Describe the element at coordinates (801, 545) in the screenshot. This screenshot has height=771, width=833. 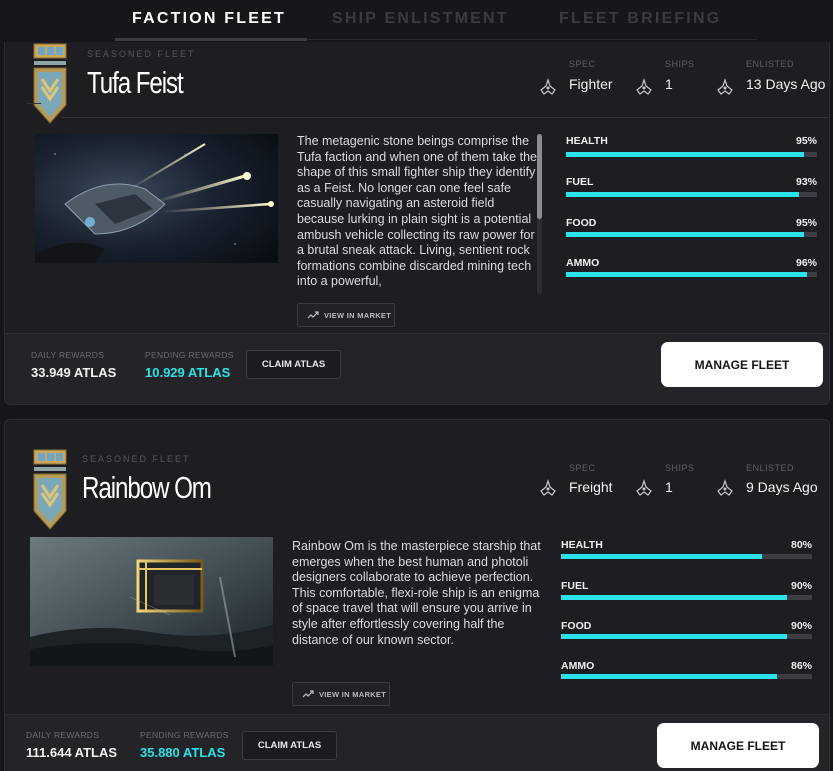
I see `health-value: 80%` at that location.